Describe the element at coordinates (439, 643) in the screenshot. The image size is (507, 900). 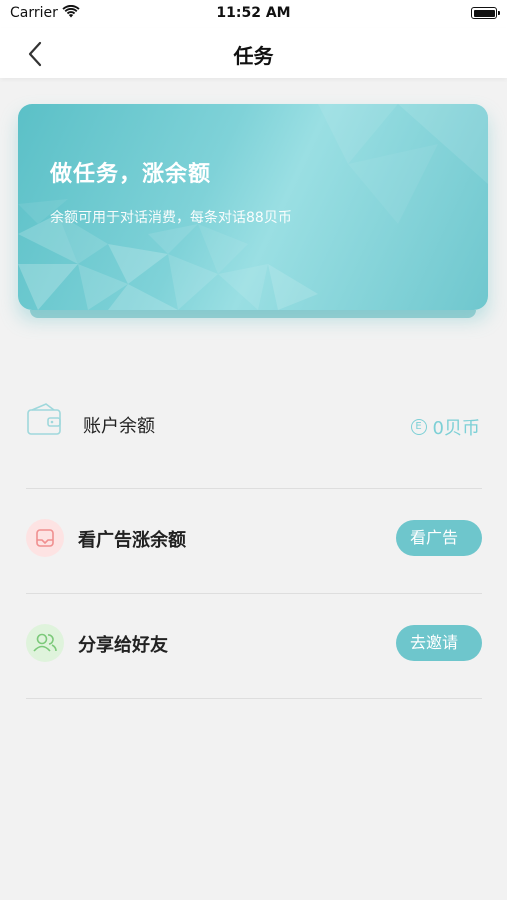
I see `invite-button: 去邀请` at that location.